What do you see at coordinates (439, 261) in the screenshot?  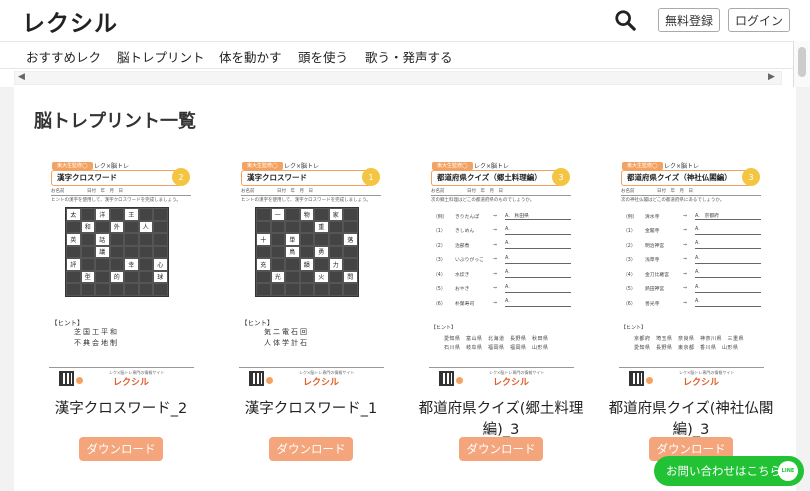 I see `question-number: （3）` at bounding box center [439, 261].